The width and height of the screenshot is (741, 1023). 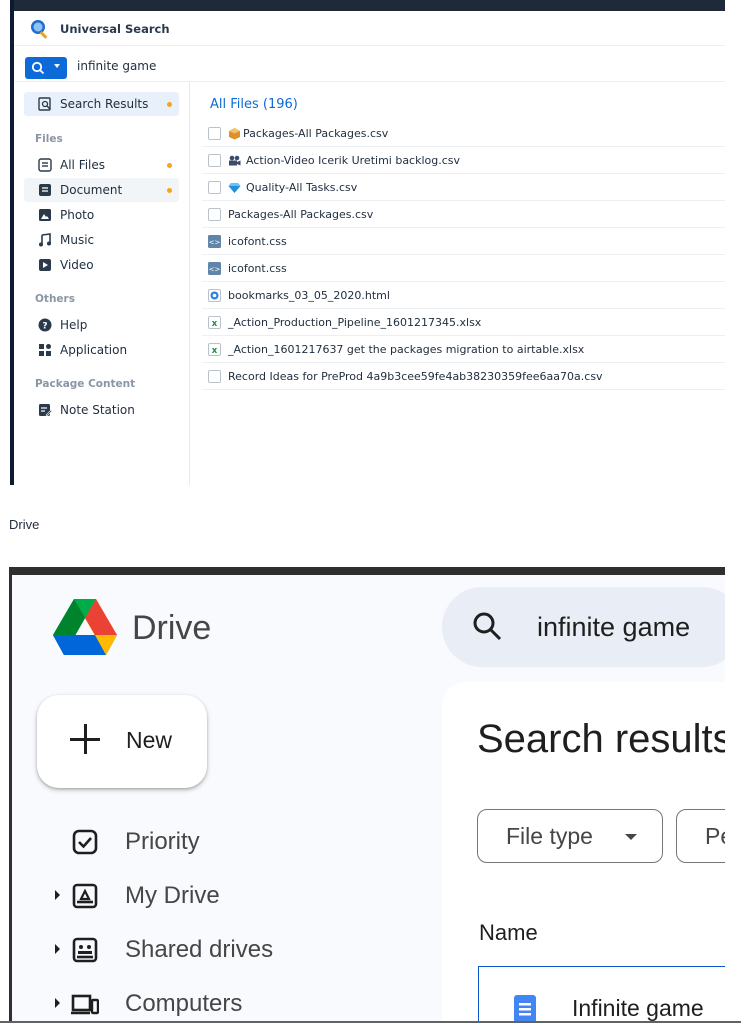 What do you see at coordinates (102, 283) in the screenshot?
I see `sidebar: Search Results Files All Files Document` at bounding box center [102, 283].